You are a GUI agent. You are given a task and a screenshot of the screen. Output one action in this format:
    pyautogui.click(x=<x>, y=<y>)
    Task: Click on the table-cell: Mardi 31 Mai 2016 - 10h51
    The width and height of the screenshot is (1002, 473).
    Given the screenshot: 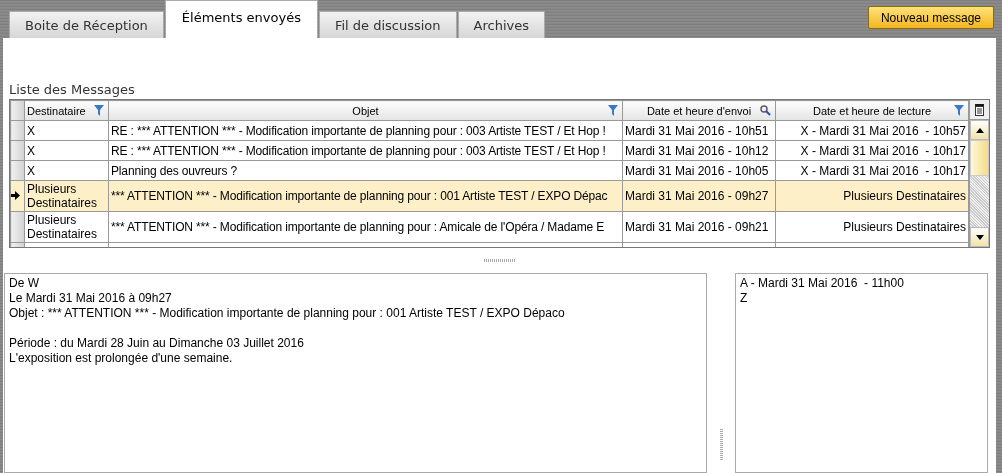 What is the action you would take?
    pyautogui.click(x=697, y=130)
    